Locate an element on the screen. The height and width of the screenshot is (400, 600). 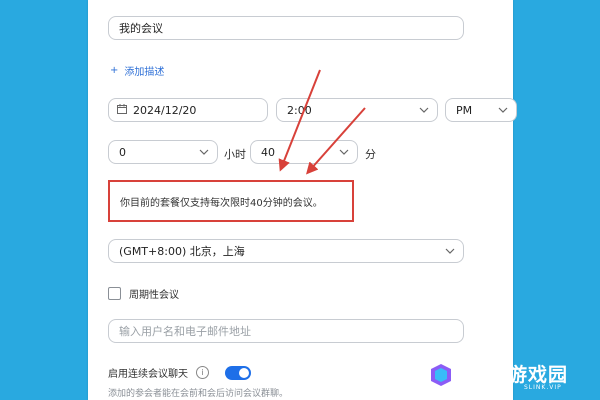
logo-text: 速链游戏园 is located at coordinates (518, 374).